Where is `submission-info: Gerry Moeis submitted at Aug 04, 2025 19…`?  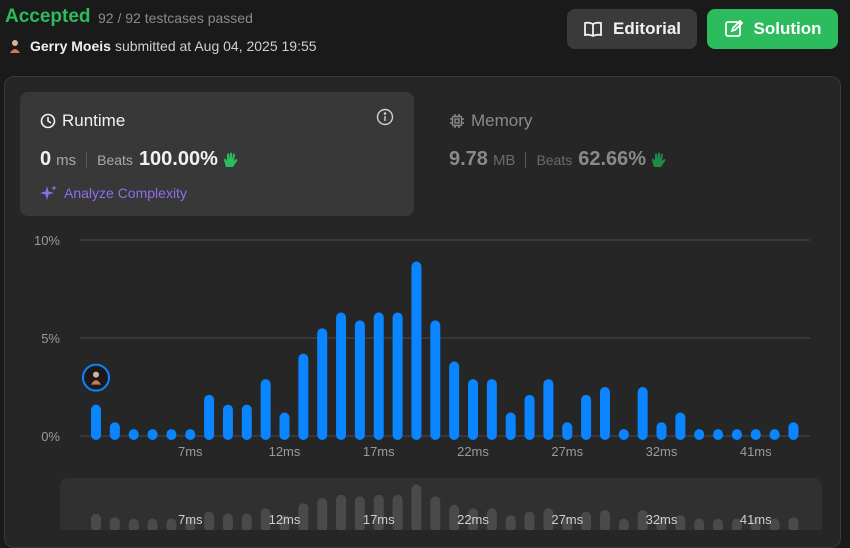 submission-info: Gerry Moeis submitted at Aug 04, 2025 19… is located at coordinates (162, 46).